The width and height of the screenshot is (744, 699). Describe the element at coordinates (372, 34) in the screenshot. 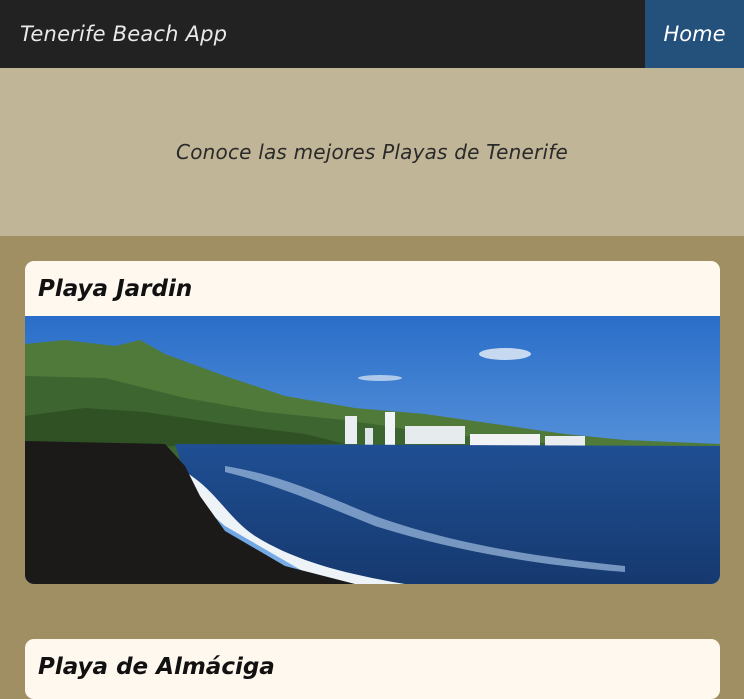

I see `navbar: Tenerife Beach App Home` at that location.